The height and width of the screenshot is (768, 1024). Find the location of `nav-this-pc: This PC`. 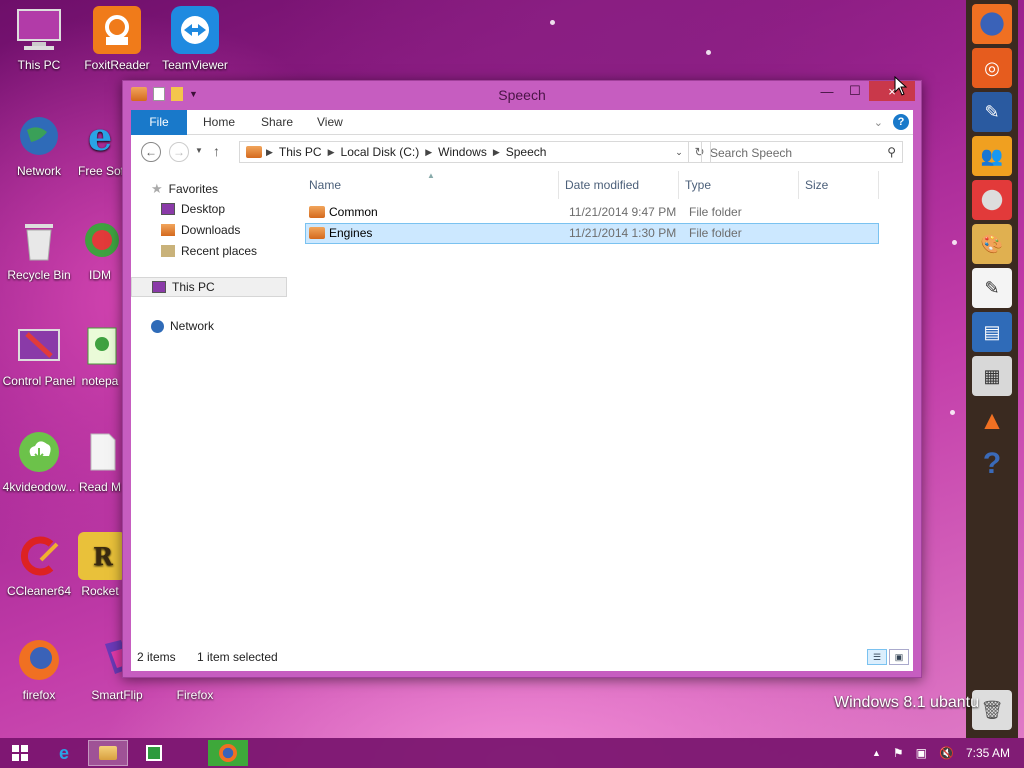

nav-this-pc: This PC is located at coordinates (209, 287).